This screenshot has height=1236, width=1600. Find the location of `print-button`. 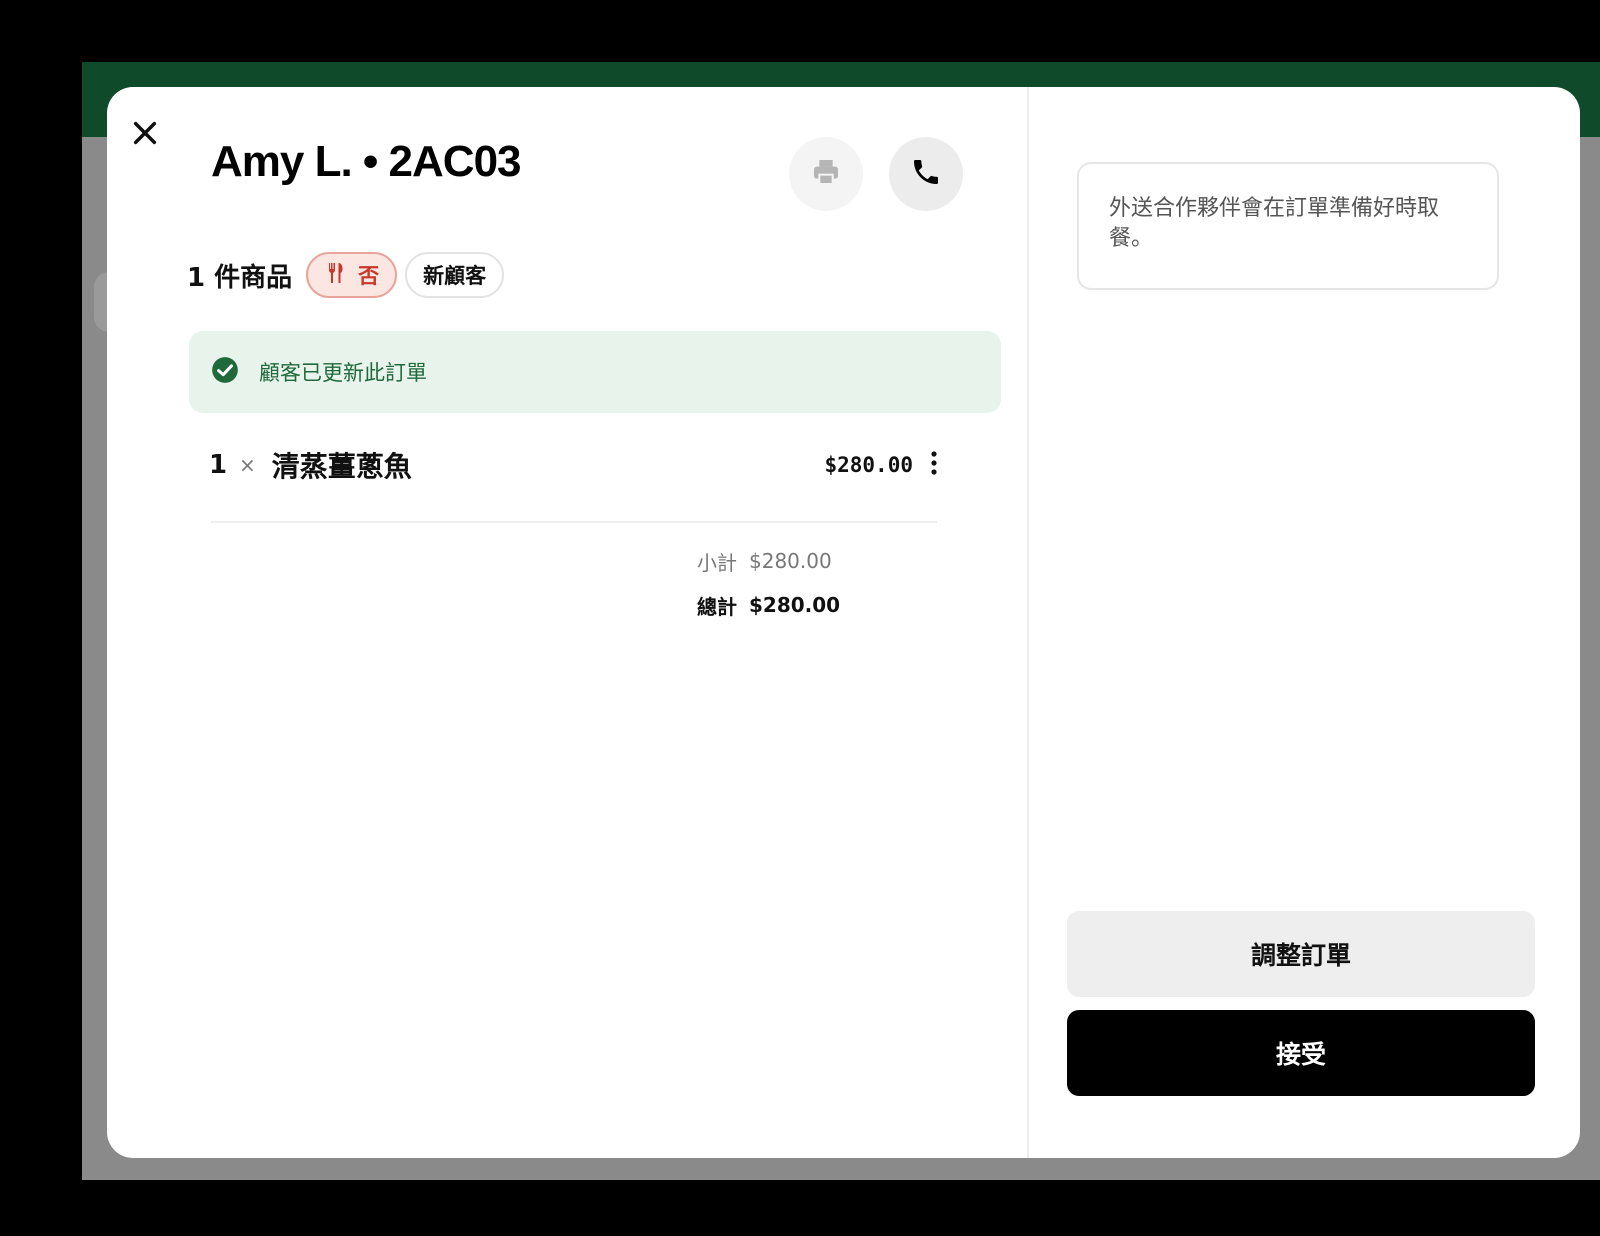

print-button is located at coordinates (826, 174).